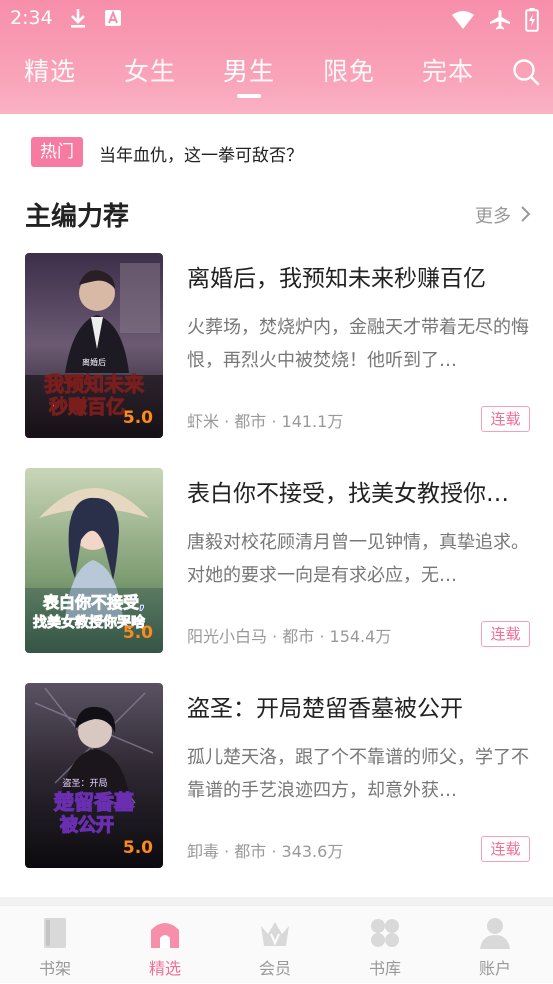 The width and height of the screenshot is (553, 984). What do you see at coordinates (249, 70) in the screenshot?
I see `tab-male: 男生` at bounding box center [249, 70].